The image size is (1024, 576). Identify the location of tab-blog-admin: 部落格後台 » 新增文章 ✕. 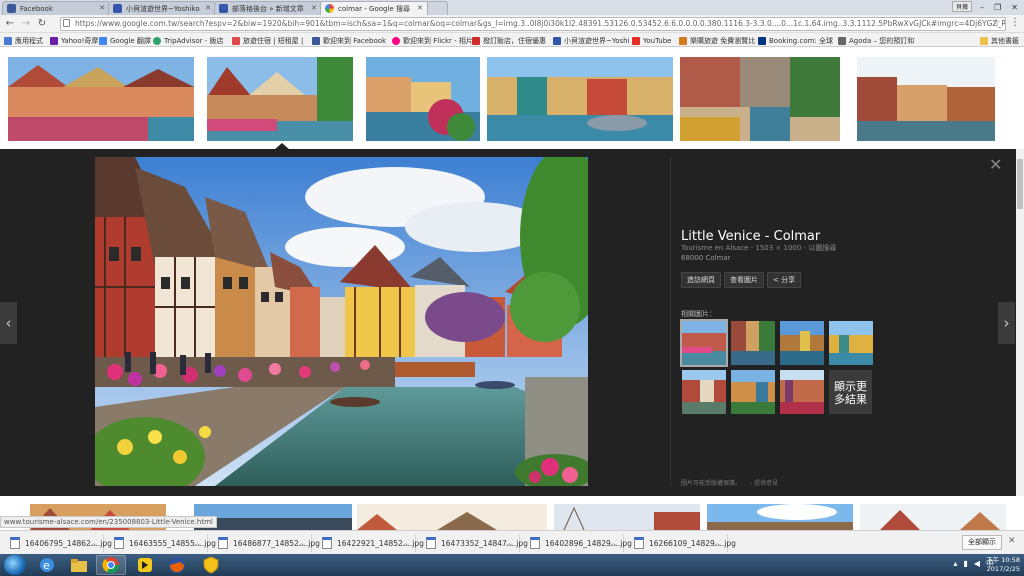
(268, 8).